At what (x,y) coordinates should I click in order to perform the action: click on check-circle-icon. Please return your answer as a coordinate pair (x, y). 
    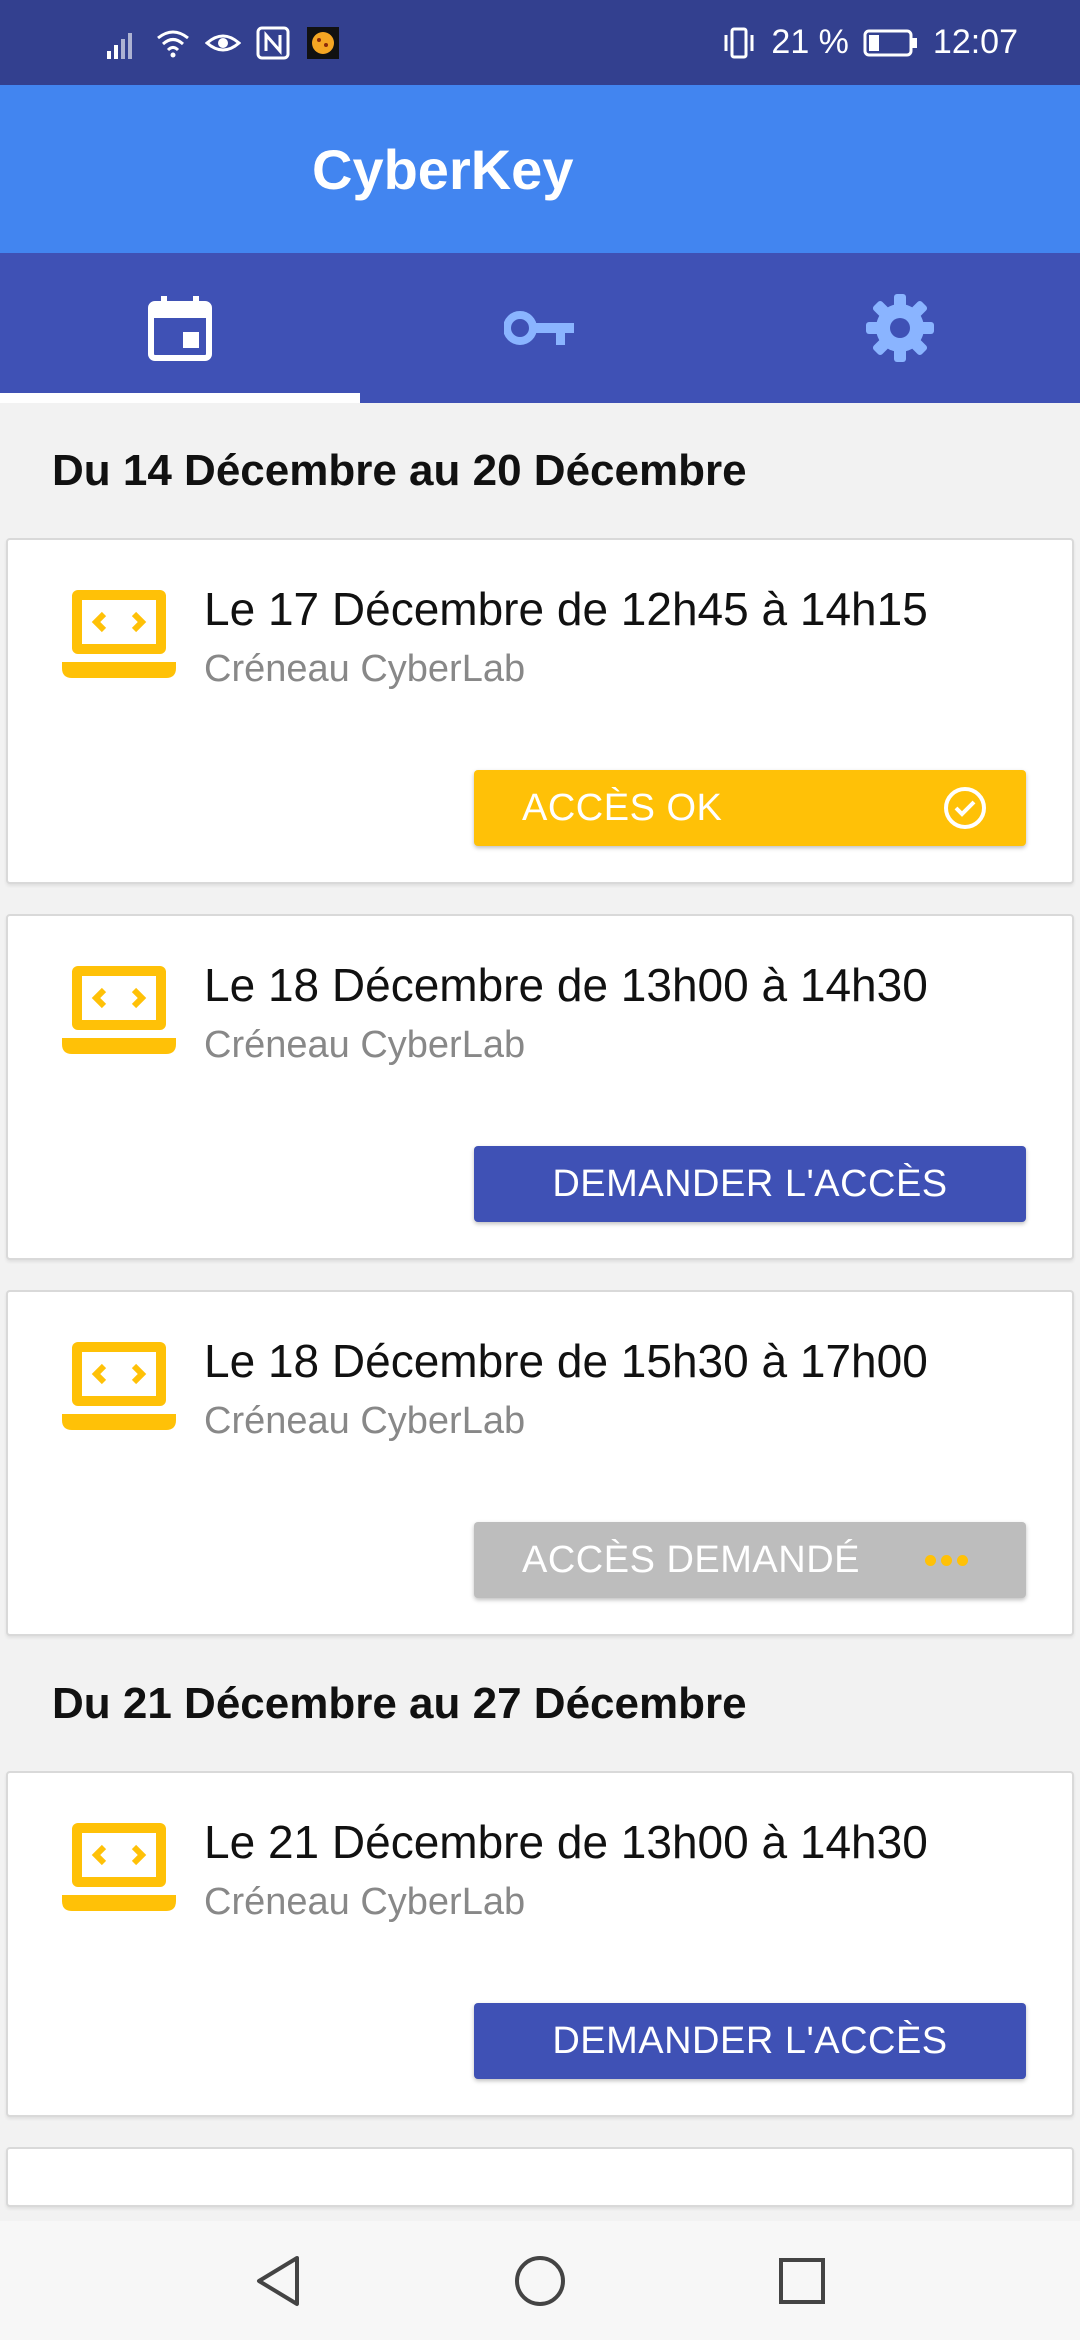
    Looking at the image, I should click on (965, 808).